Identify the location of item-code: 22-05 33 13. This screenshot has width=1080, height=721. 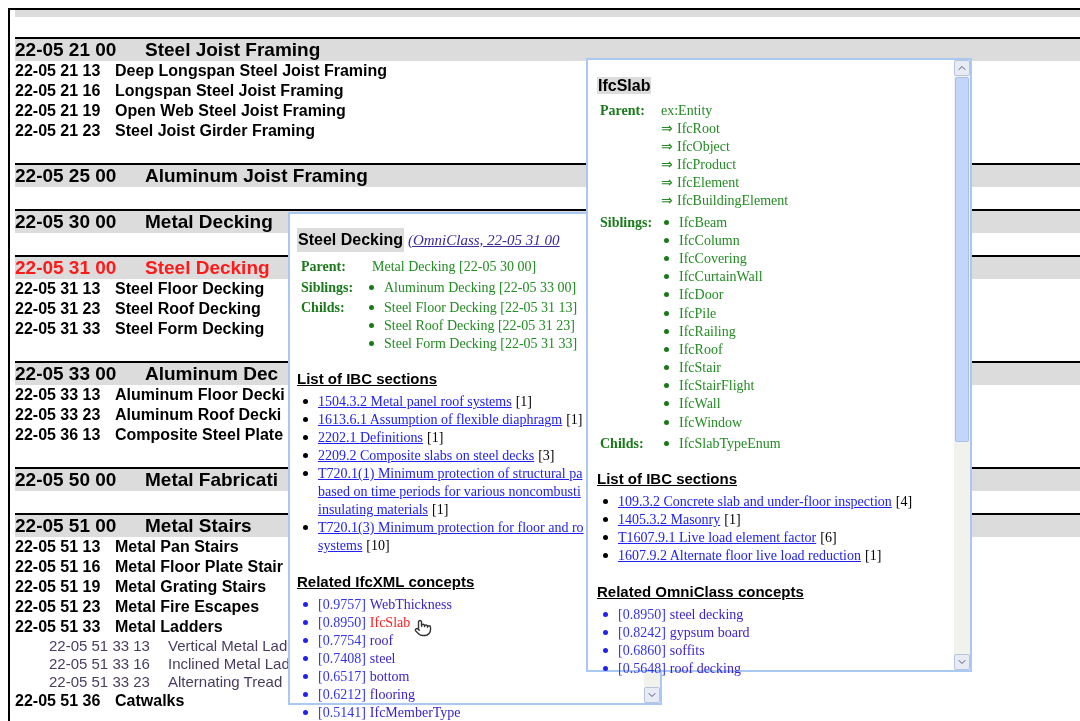
(58, 395).